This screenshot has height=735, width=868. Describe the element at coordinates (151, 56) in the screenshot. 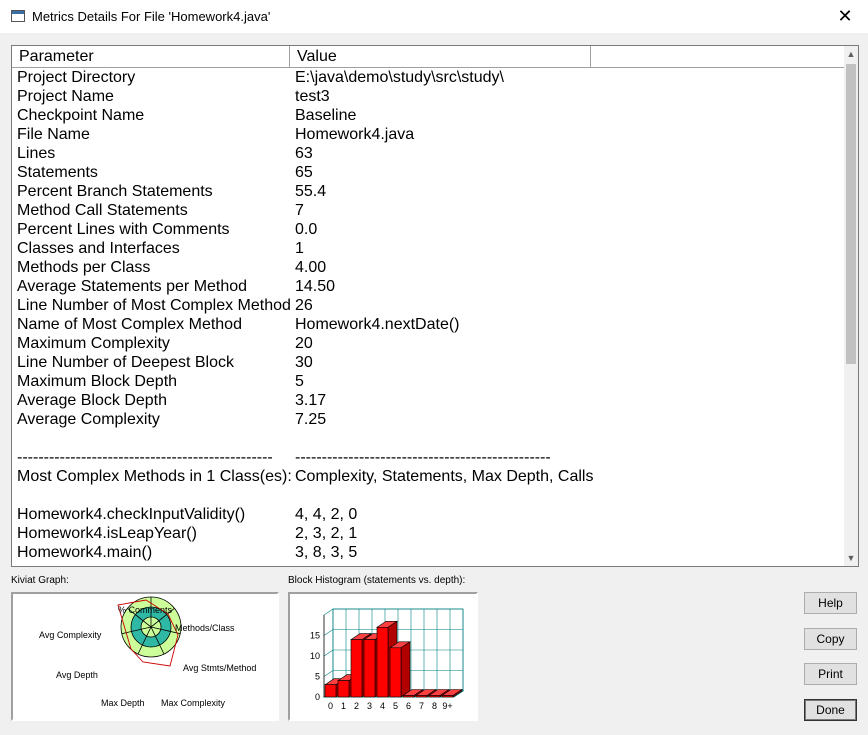

I see `column-header-parameter: Parameter` at that location.